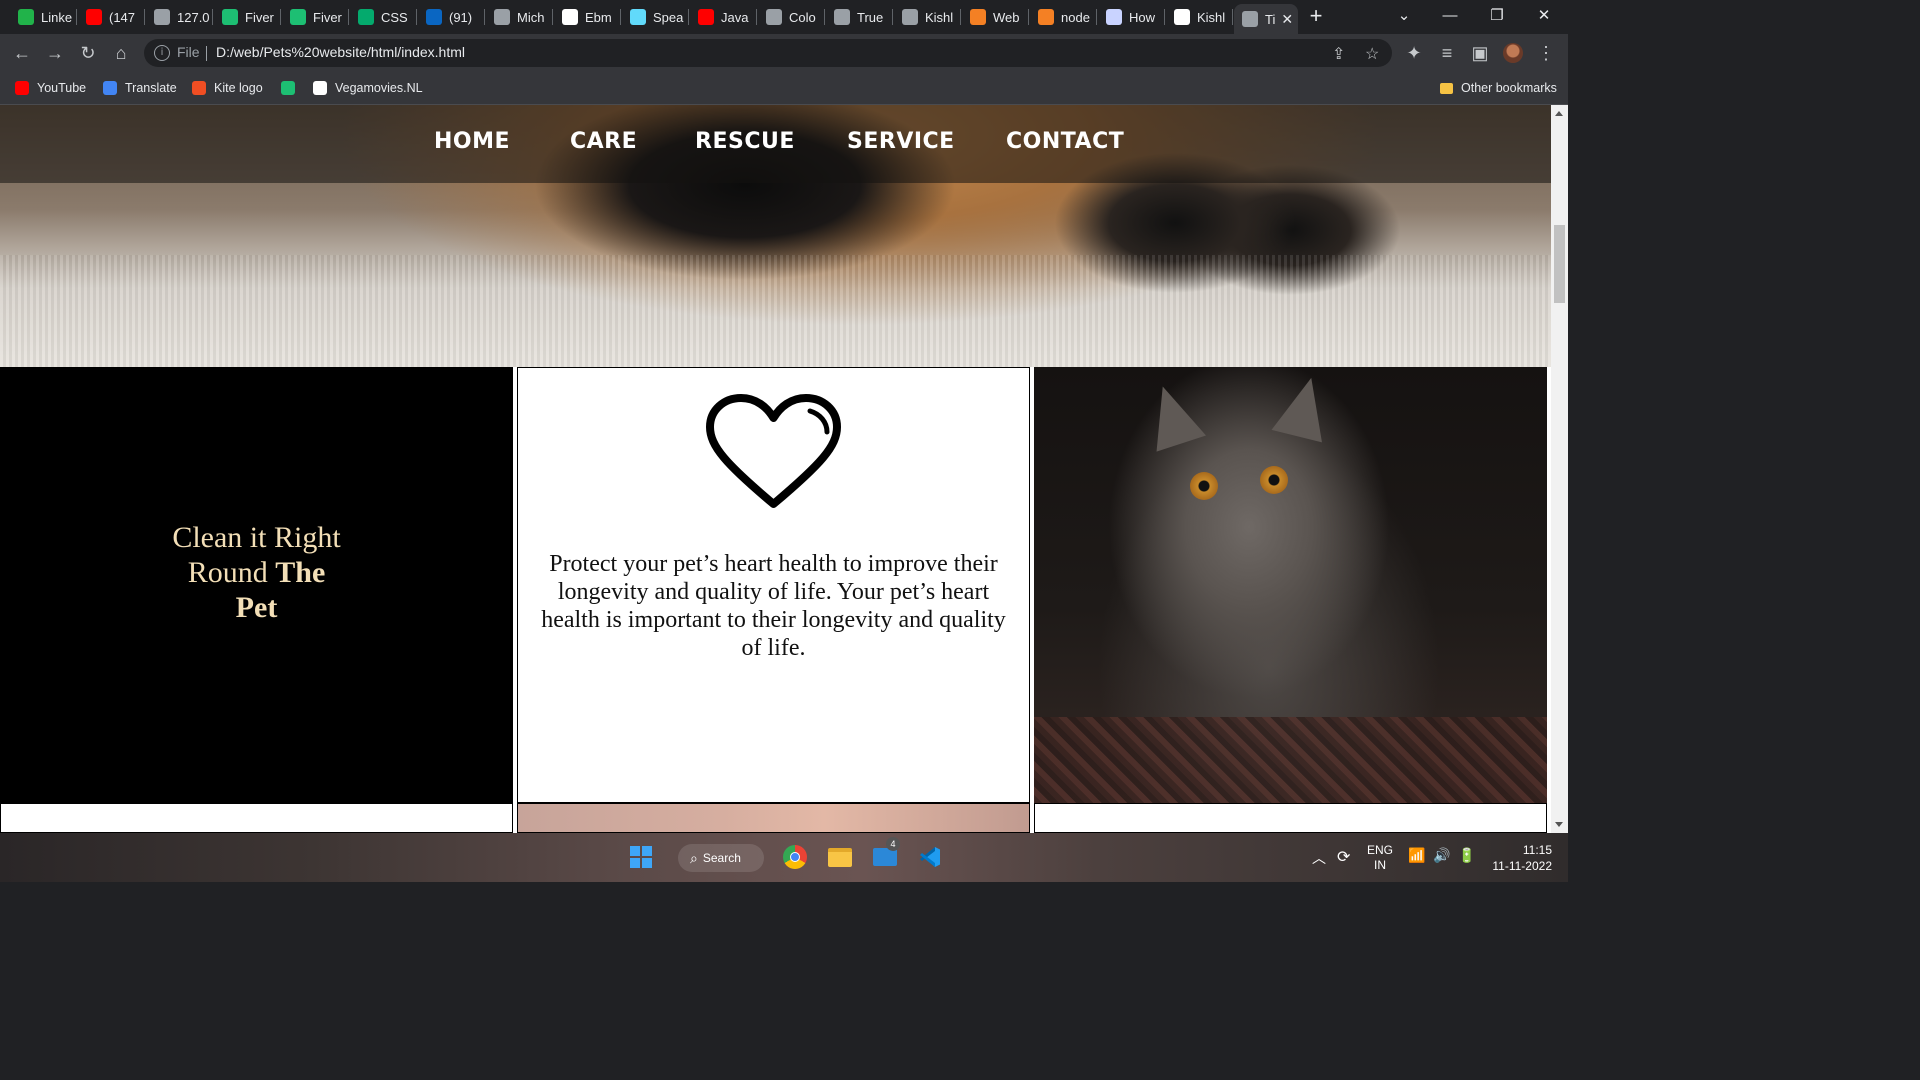  I want to click on other-bookmarks: Other bookmarks, so click(1497, 88).